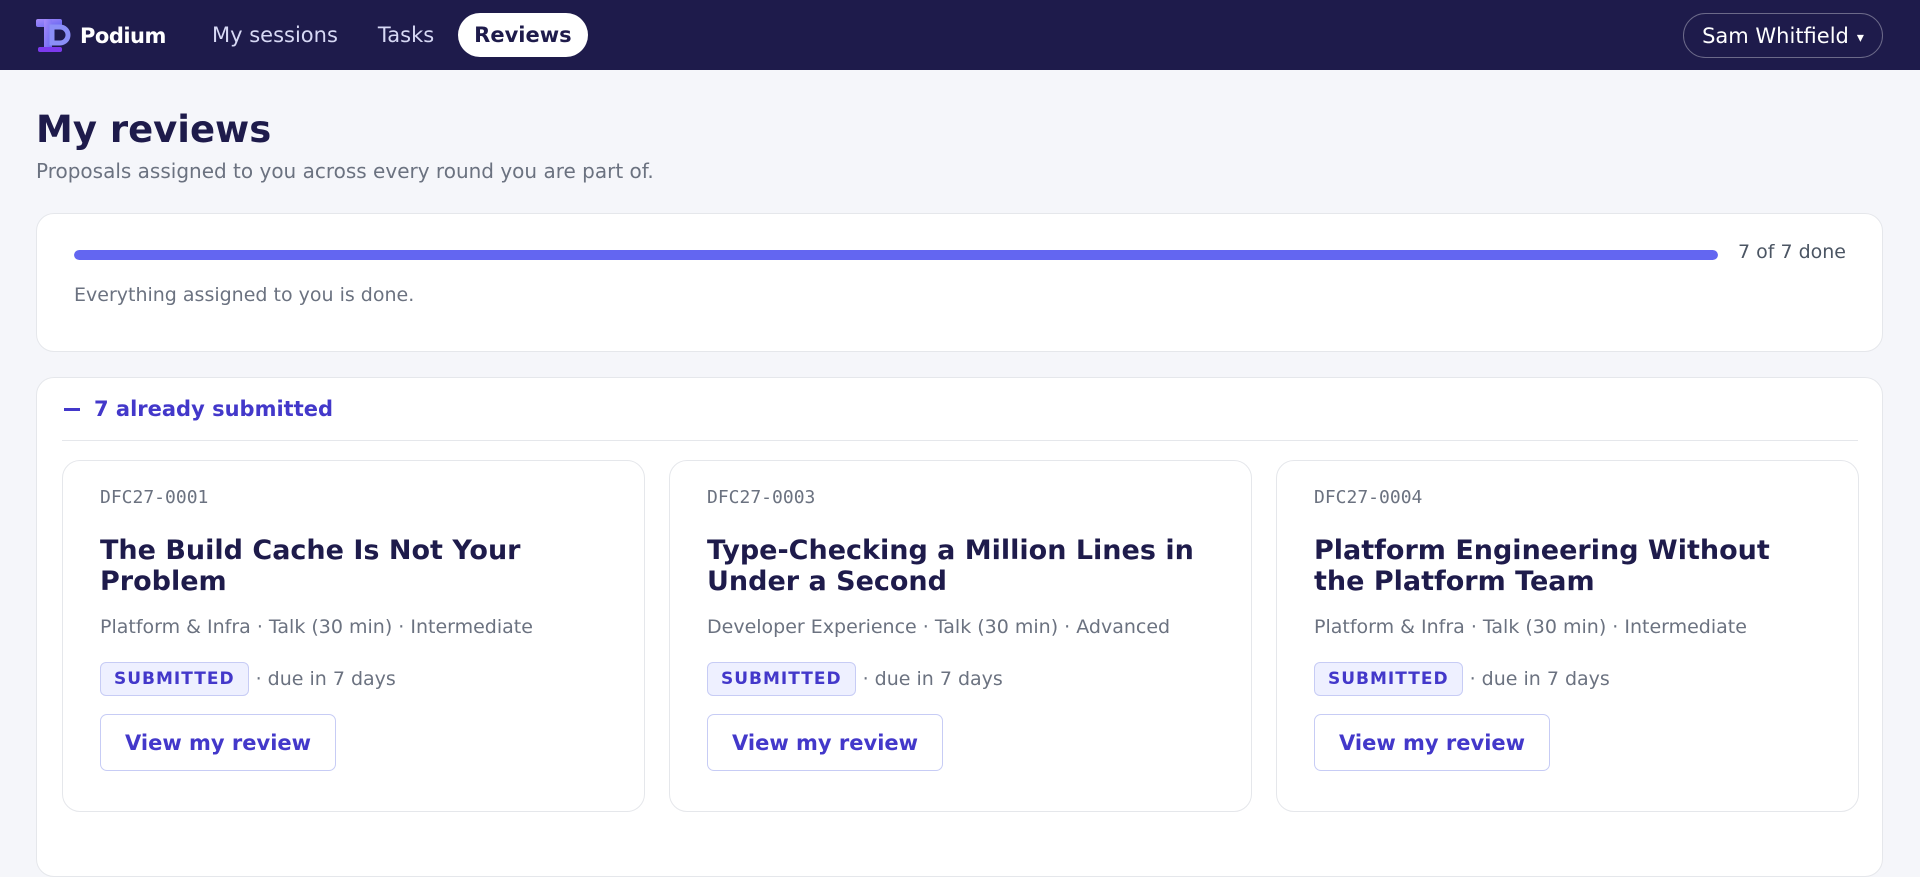 The width and height of the screenshot is (1920, 877). What do you see at coordinates (214, 409) in the screenshot?
I see `submitted-section-title: 7 already submitted` at bounding box center [214, 409].